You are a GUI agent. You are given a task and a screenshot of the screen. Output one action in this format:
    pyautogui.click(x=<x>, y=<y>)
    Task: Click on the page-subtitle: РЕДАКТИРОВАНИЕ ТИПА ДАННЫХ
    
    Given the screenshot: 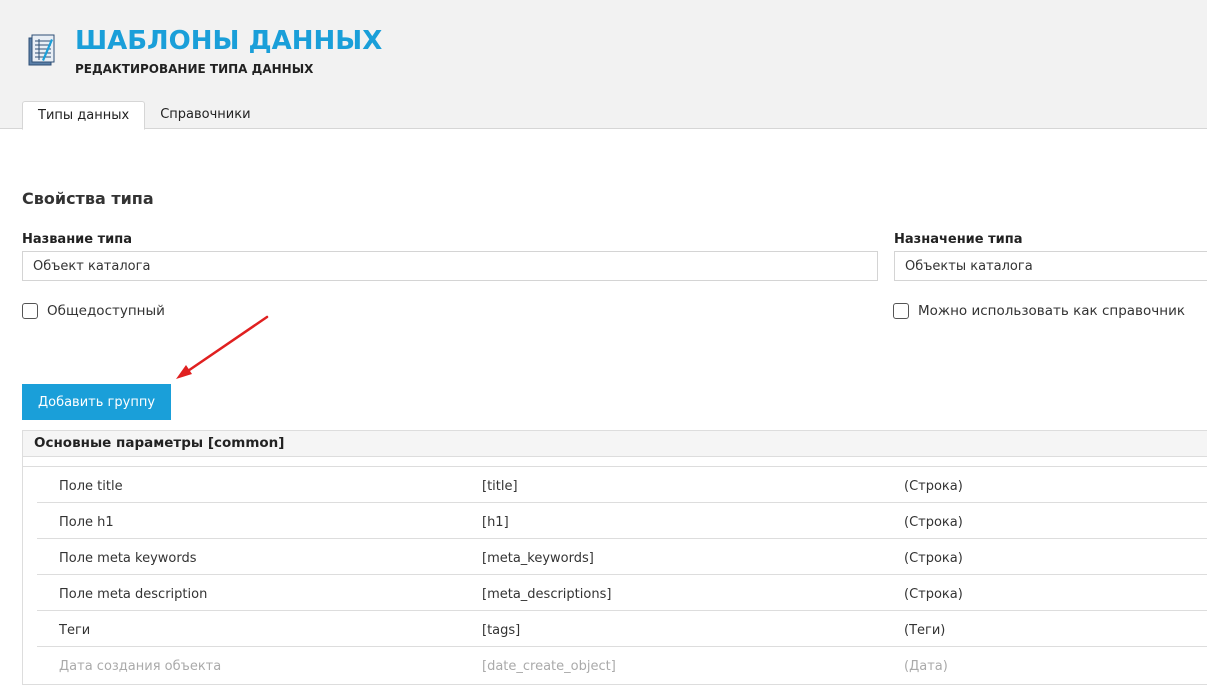 What is the action you would take?
    pyautogui.click(x=194, y=69)
    